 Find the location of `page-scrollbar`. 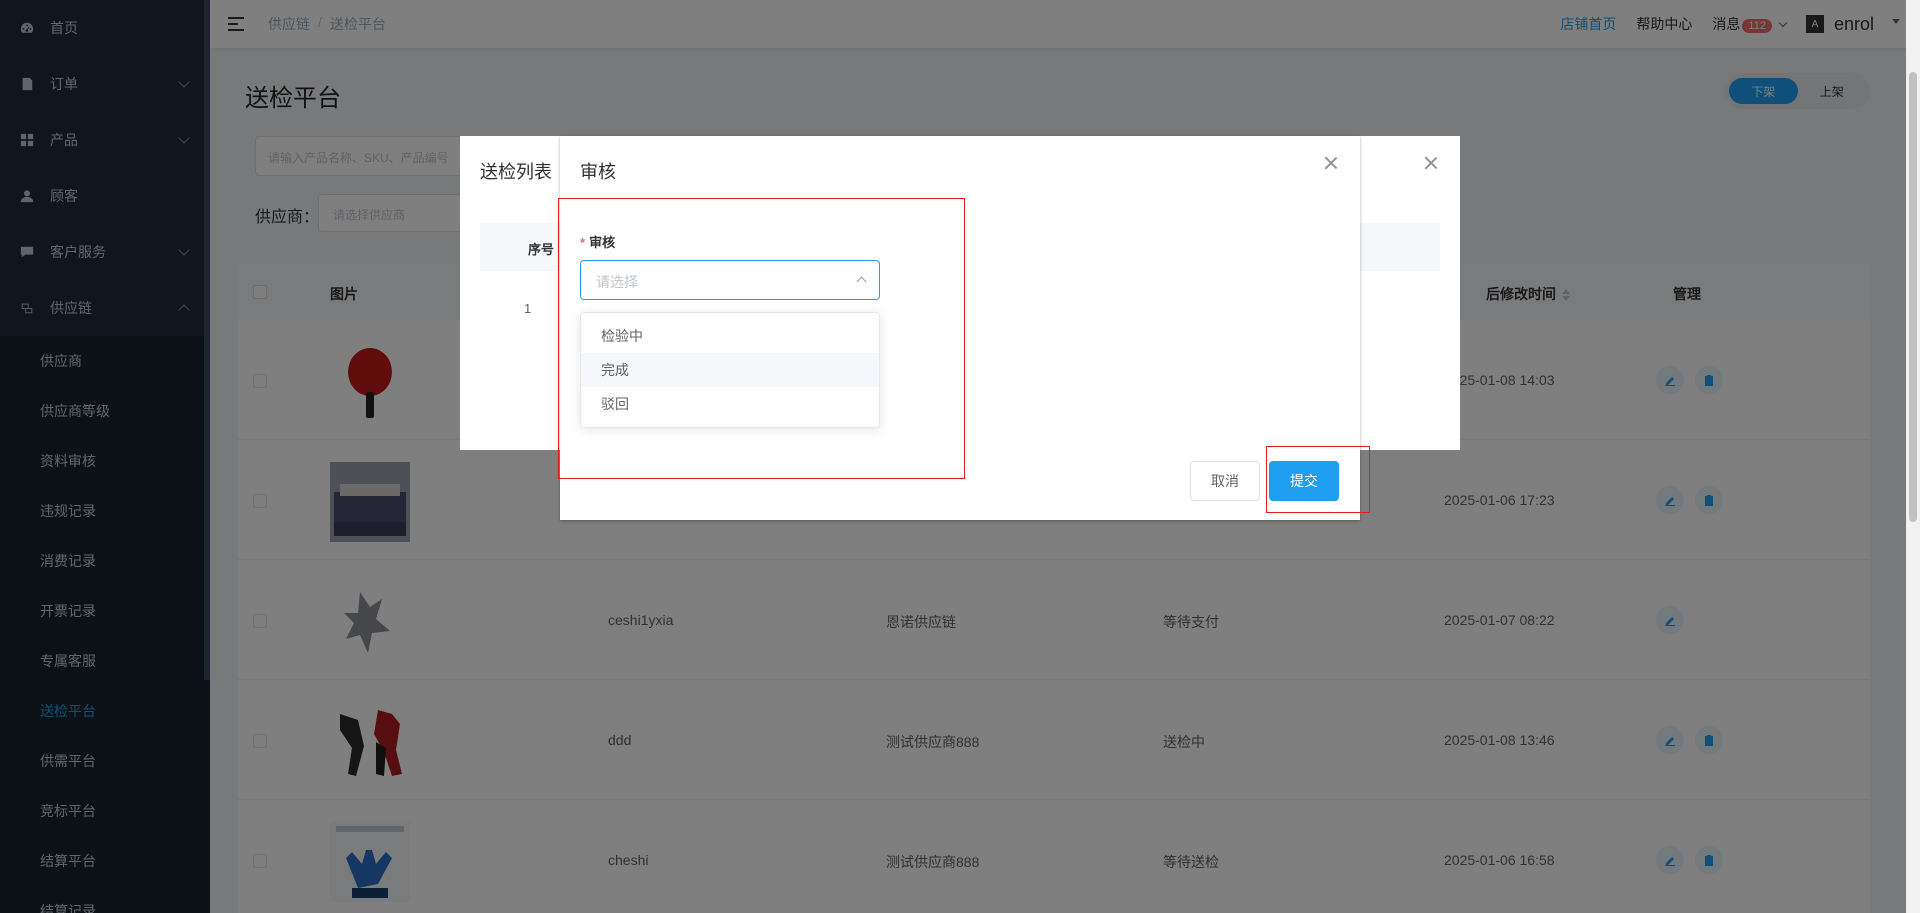

page-scrollbar is located at coordinates (1913, 456).